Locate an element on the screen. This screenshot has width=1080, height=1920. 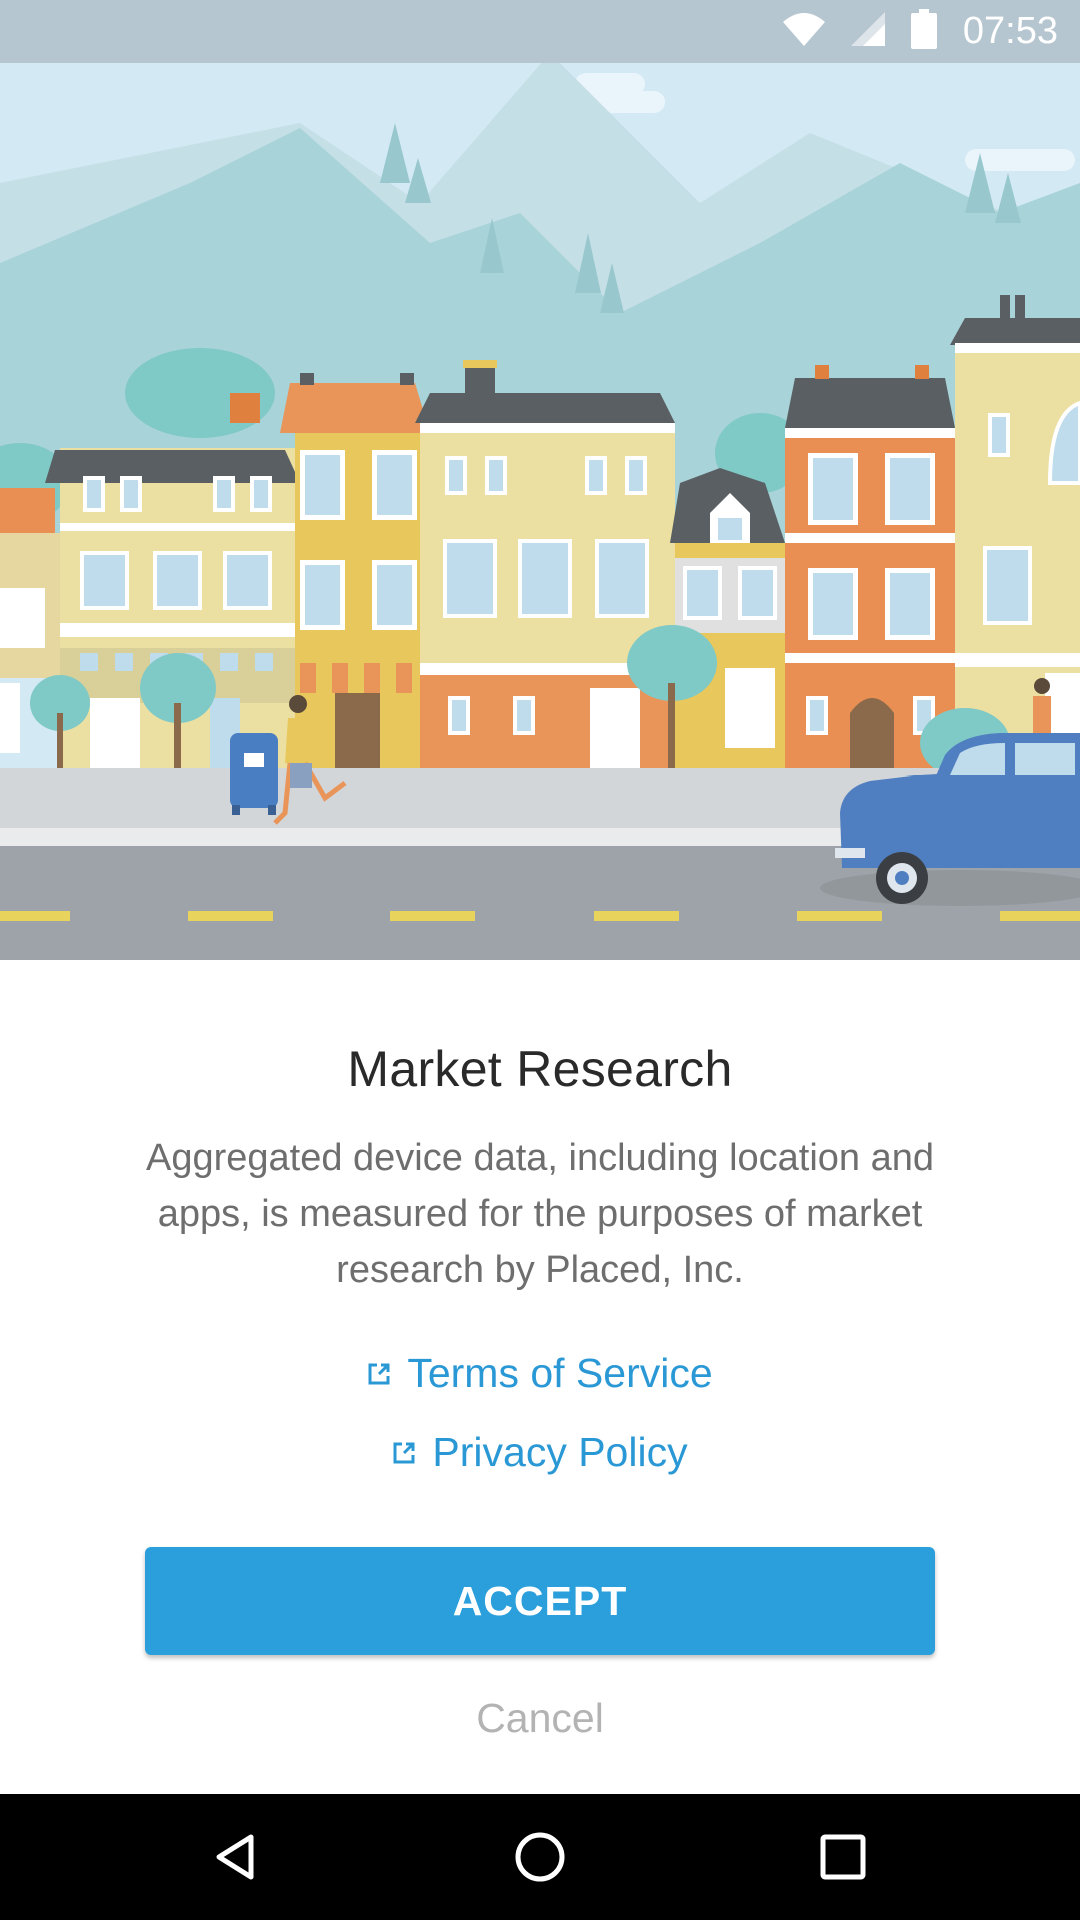
navigation-bar is located at coordinates (540, 1857).